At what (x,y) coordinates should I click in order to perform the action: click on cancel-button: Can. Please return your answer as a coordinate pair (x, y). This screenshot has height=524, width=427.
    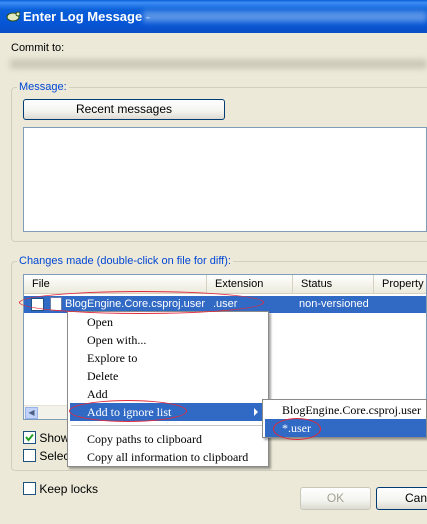
    Looking at the image, I should click on (401, 498).